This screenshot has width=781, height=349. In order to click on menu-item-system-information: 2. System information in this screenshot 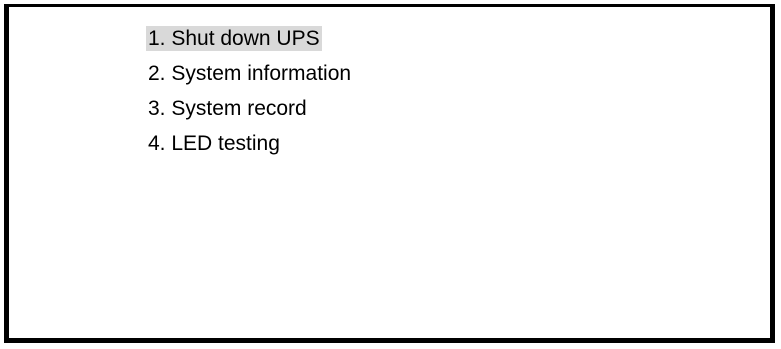, I will do `click(249, 73)`.